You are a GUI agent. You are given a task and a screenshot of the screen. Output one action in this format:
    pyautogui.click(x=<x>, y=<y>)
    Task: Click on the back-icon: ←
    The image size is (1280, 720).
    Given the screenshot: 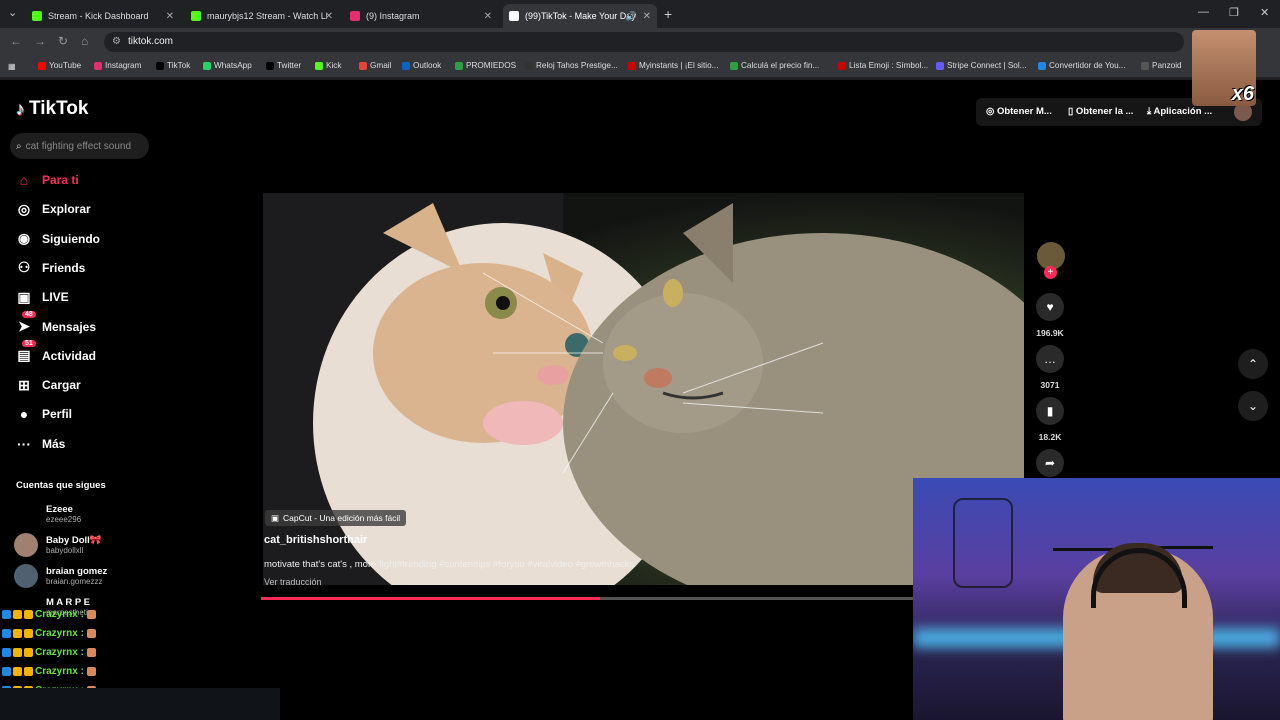 What is the action you would take?
    pyautogui.click(x=16, y=41)
    